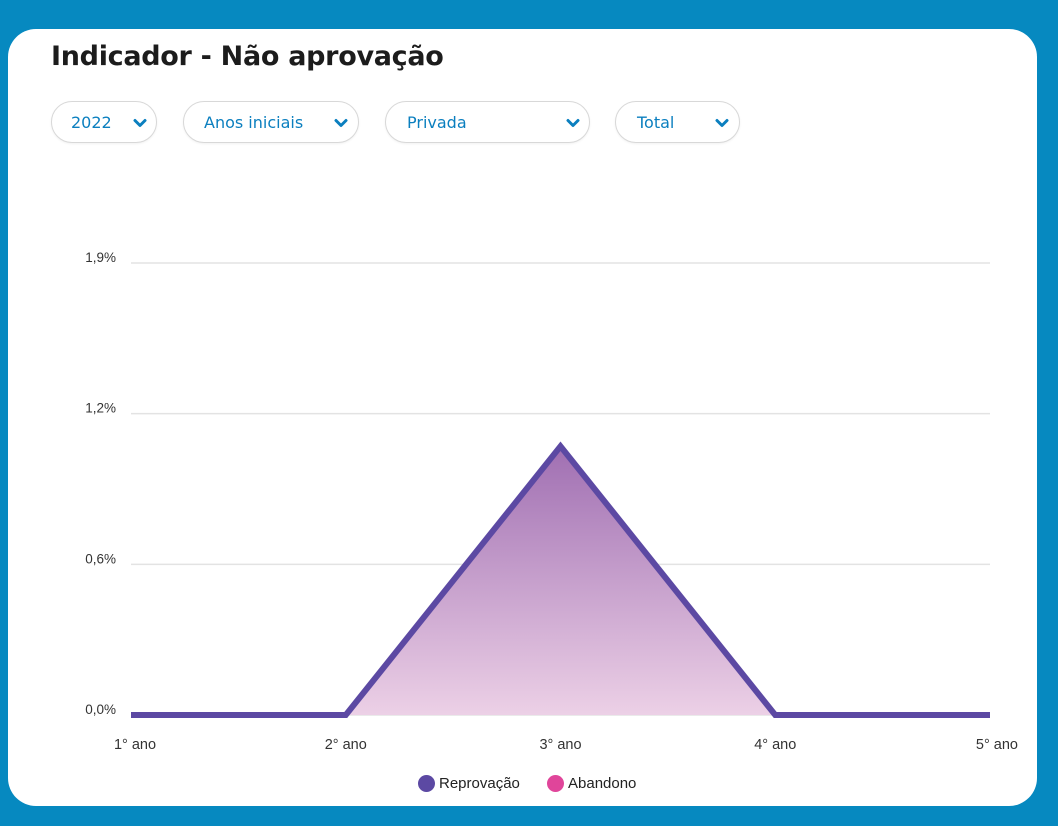 The width and height of the screenshot is (1058, 826). I want to click on x-tick-label: 1° ano, so click(135, 745).